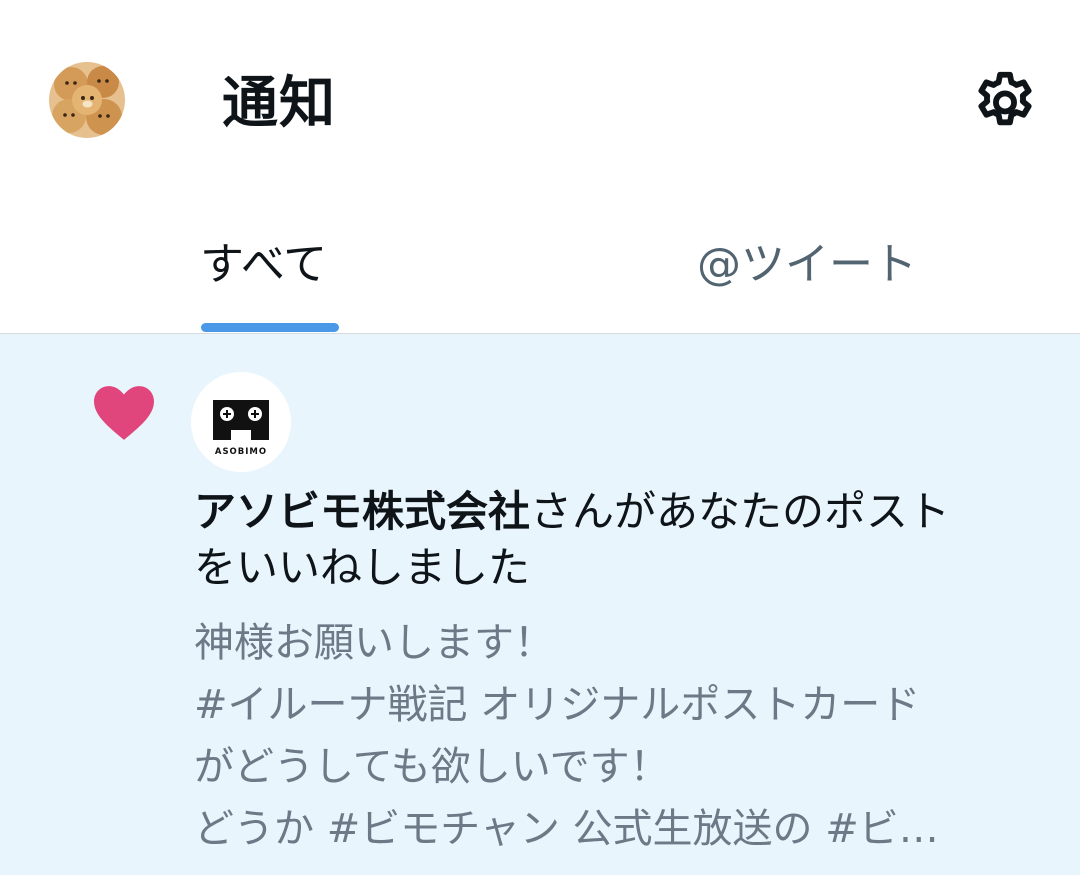  What do you see at coordinates (557, 705) in the screenshot?
I see `preview-line: #イルーナ戦記 オリジナルポストカード` at bounding box center [557, 705].